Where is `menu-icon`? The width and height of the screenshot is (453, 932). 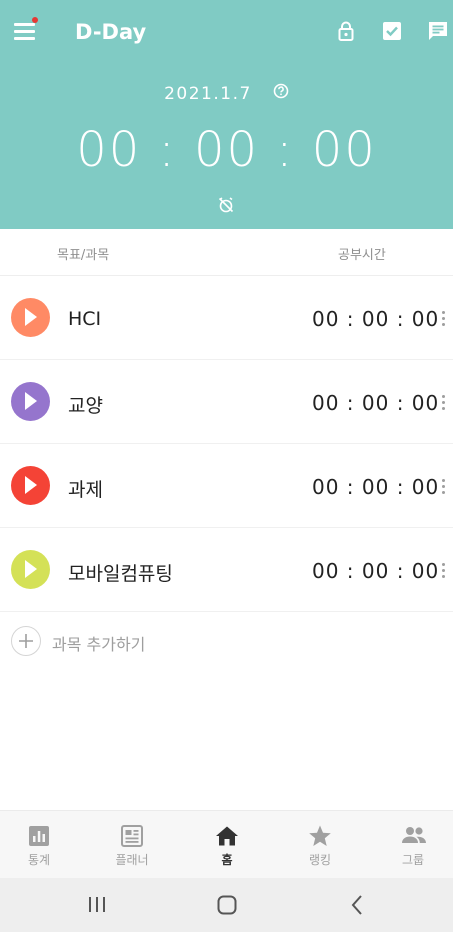
menu-icon is located at coordinates (25, 29).